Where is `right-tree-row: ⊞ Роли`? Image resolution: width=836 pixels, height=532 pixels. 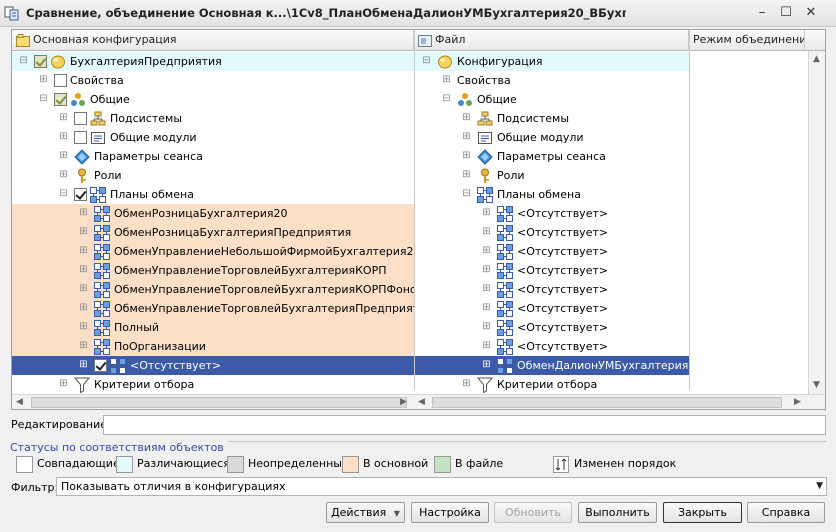 right-tree-row: ⊞ Роли is located at coordinates (552, 175).